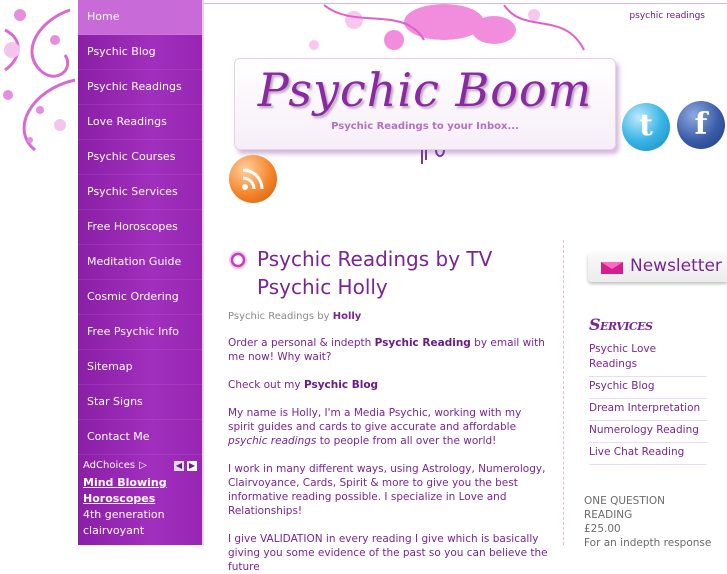 This screenshot has height=574, width=727. Describe the element at coordinates (621, 324) in the screenshot. I see `services-heading: Services` at that location.